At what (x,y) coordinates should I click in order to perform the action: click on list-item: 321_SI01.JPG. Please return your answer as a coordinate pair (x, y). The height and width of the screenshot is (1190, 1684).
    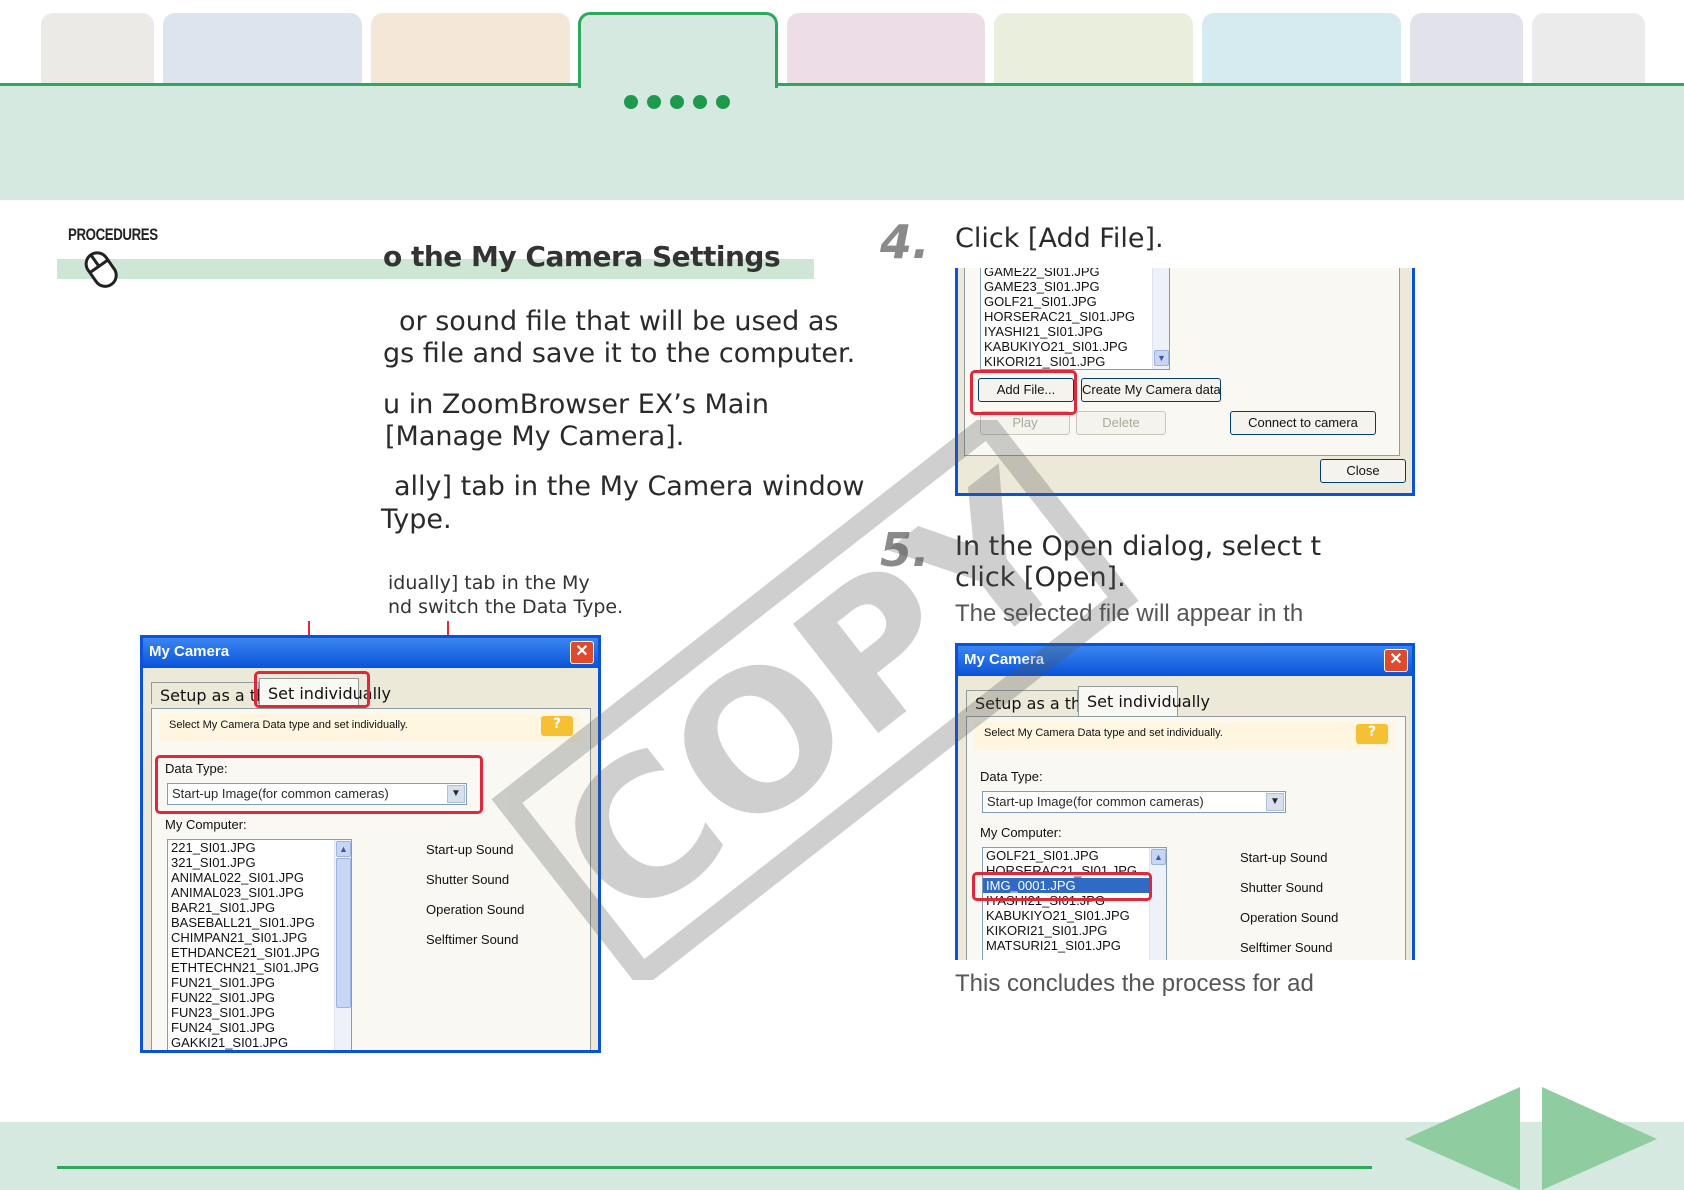
    Looking at the image, I should click on (259, 862).